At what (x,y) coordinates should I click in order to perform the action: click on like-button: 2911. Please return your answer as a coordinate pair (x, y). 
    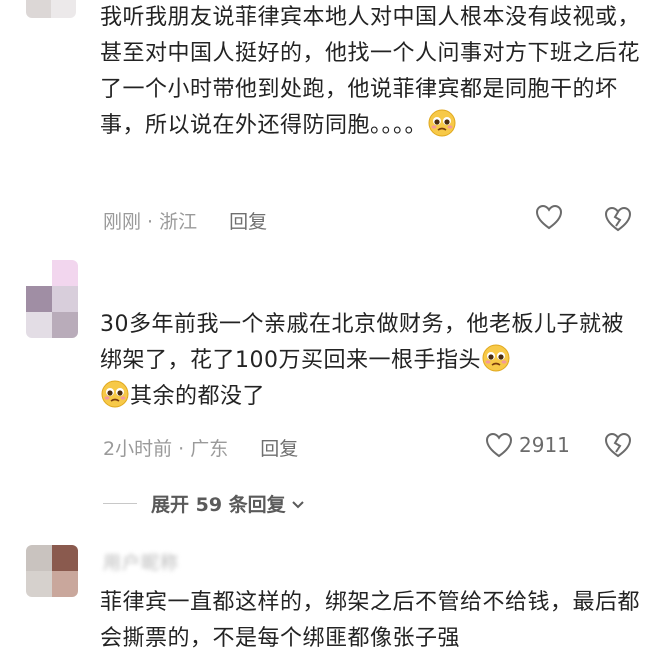
    Looking at the image, I should click on (527, 445).